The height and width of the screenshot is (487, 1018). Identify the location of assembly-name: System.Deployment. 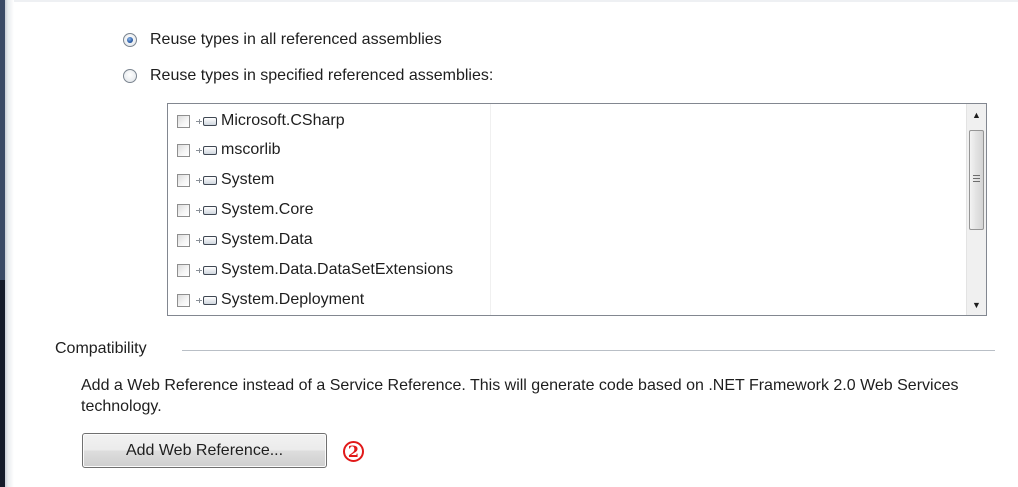
(293, 299).